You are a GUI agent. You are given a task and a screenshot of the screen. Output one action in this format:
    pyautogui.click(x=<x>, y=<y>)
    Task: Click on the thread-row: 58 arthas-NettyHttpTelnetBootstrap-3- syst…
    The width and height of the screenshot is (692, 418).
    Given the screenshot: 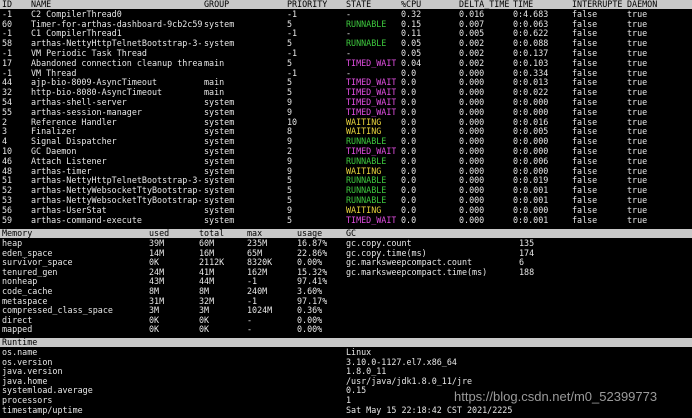 What is the action you would take?
    pyautogui.click(x=346, y=43)
    